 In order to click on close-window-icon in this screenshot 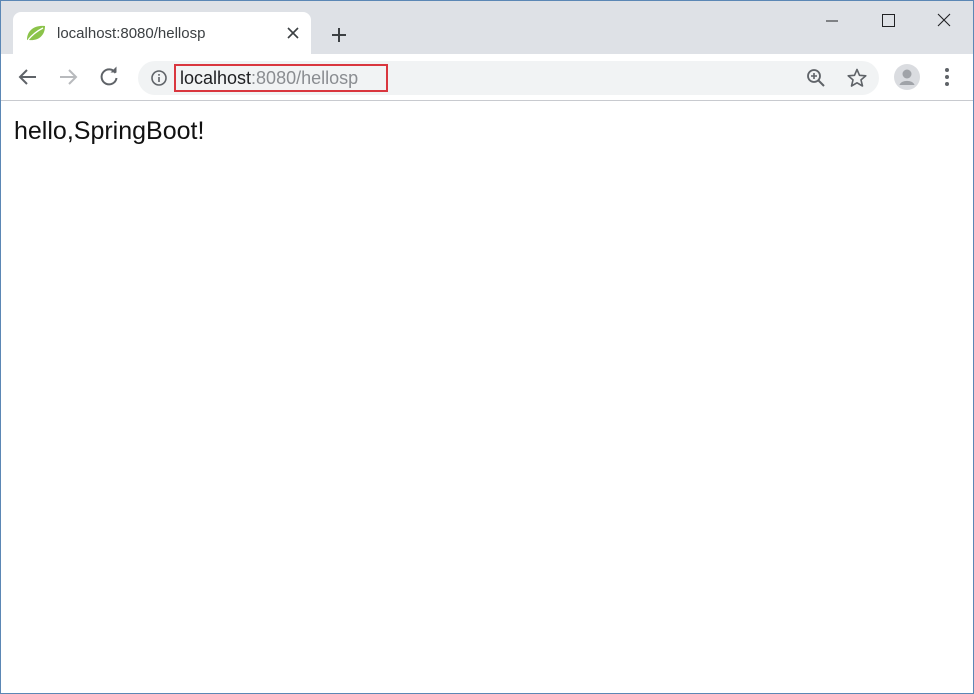, I will do `click(944, 21)`.